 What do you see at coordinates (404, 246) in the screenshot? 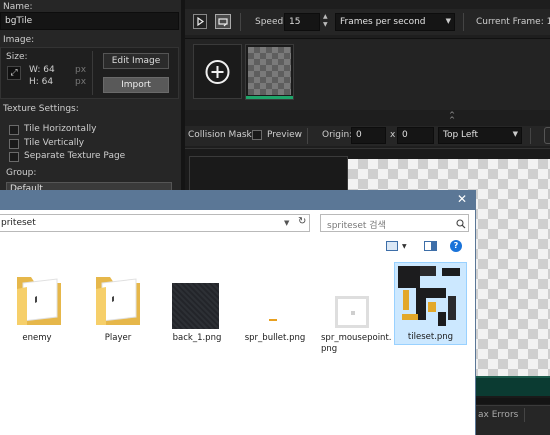
I see `view-chevron-icon: ▼` at bounding box center [404, 246].